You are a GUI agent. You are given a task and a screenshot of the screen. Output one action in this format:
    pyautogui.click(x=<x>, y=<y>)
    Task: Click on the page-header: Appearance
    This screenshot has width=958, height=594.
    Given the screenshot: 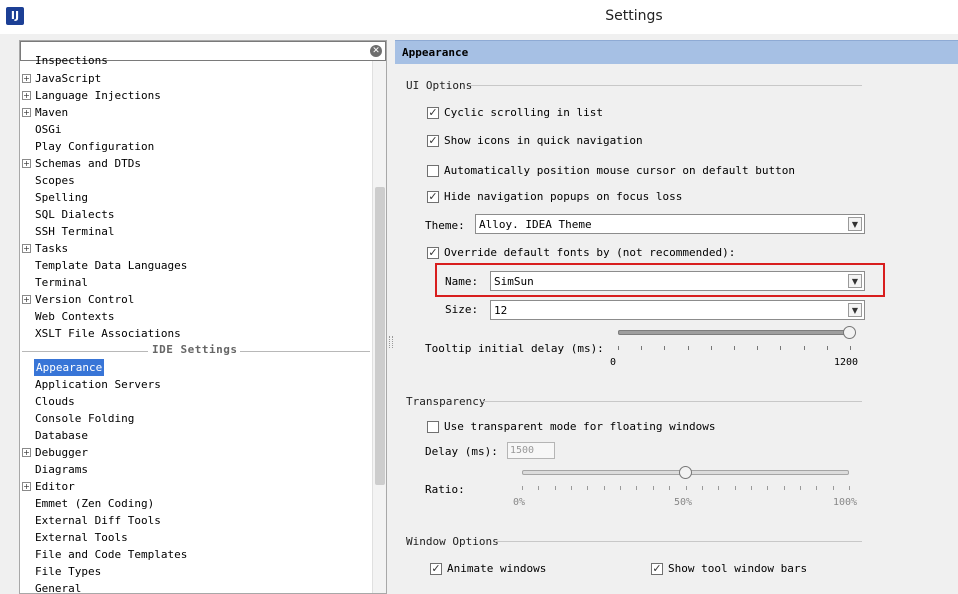 What is the action you would take?
    pyautogui.click(x=676, y=52)
    